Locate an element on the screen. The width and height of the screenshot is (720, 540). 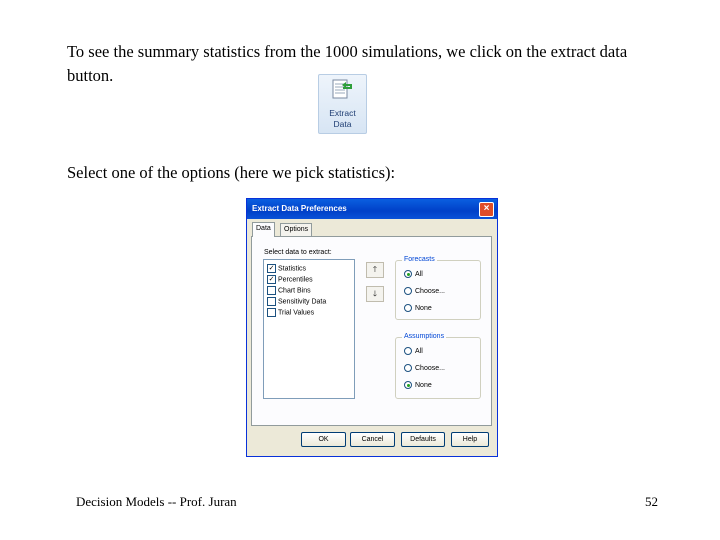
tab-options: Options is located at coordinates (296, 230).